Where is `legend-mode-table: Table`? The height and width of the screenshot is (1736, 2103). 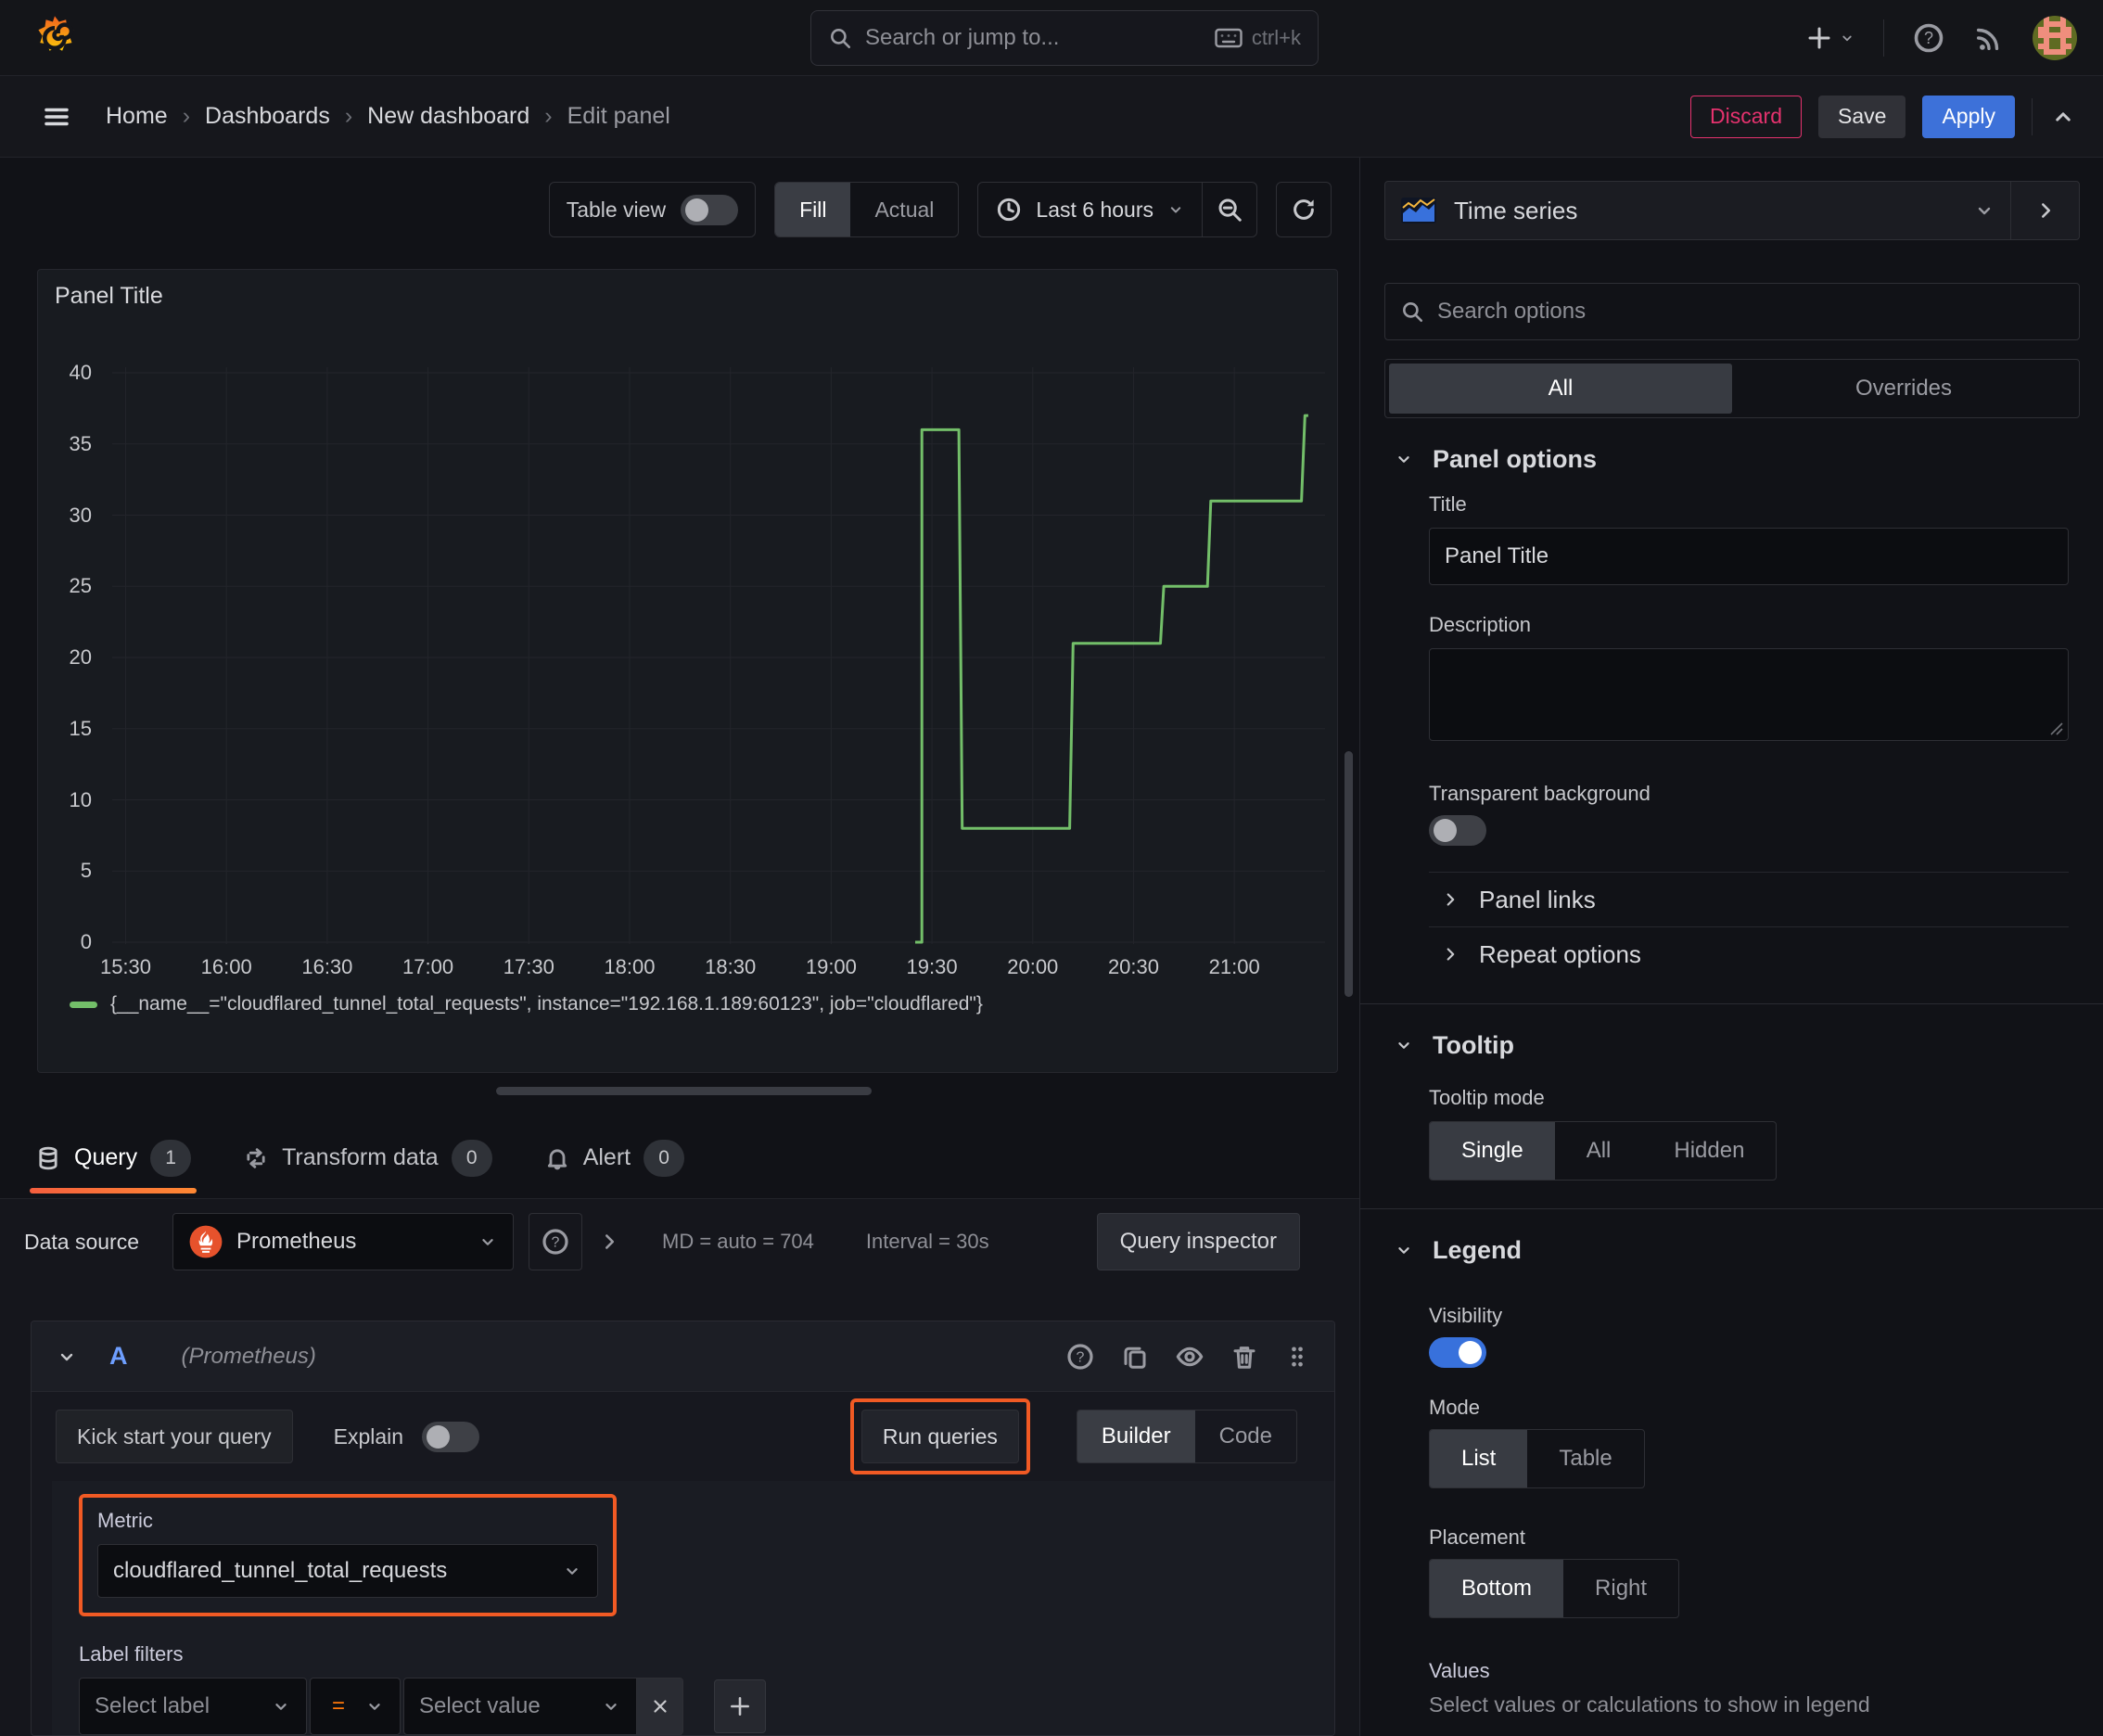
legend-mode-table: Table is located at coordinates (1585, 1458).